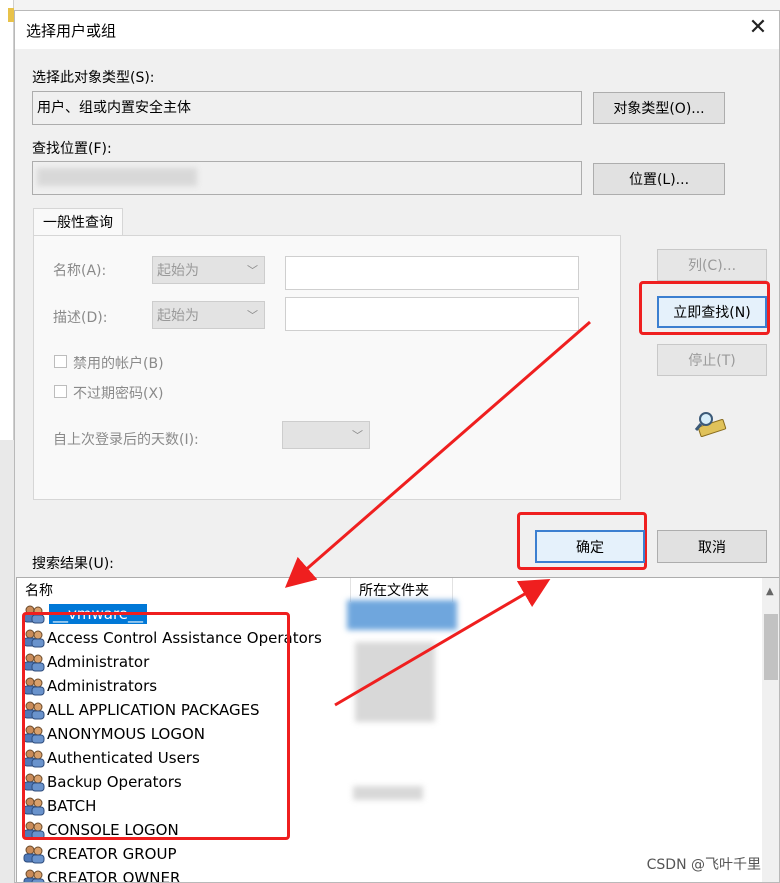 The width and height of the screenshot is (780, 883). I want to click on arrow-find-to-results, so click(437, 454).